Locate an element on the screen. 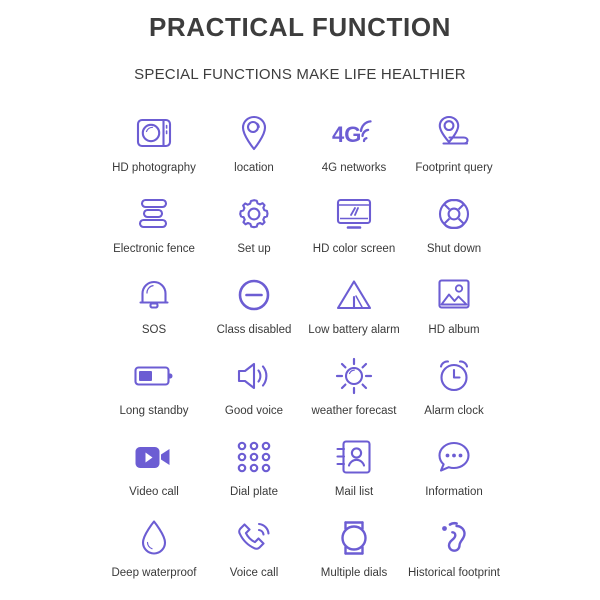  feature-item: Long standby is located at coordinates (154, 395).